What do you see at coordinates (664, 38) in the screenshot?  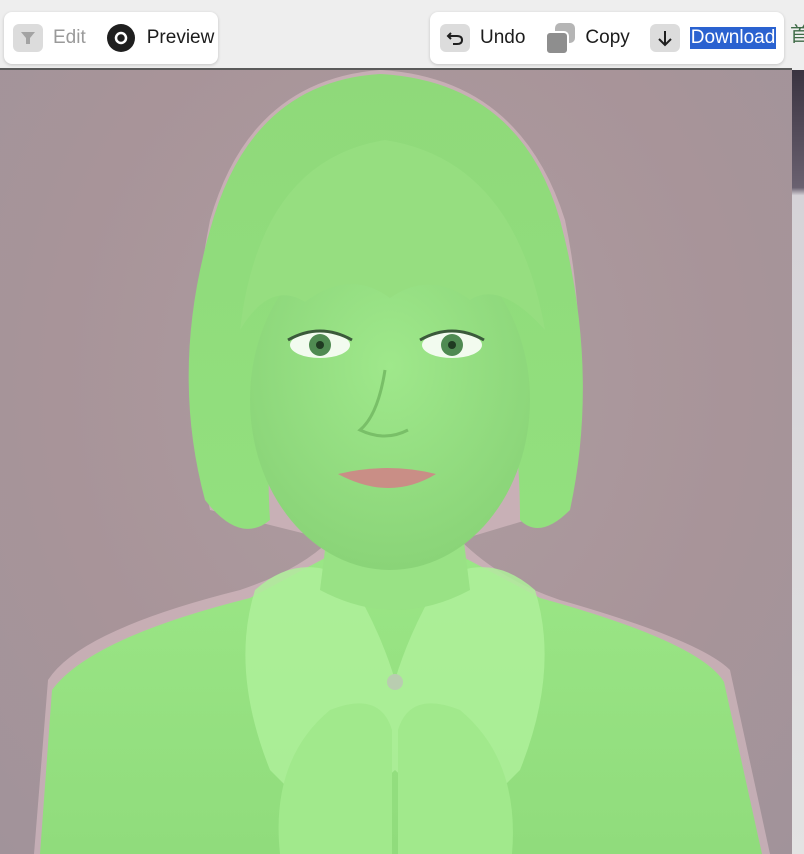 I see `arrow-down-icon` at bounding box center [664, 38].